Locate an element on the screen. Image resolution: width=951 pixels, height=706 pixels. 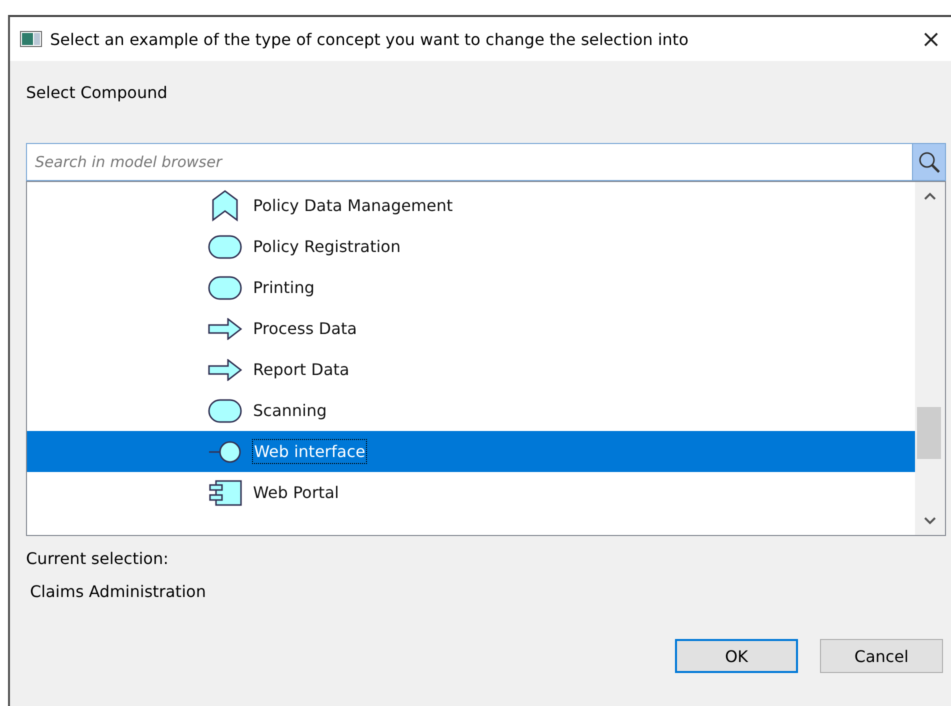
chevron-shape-icon is located at coordinates (225, 206).